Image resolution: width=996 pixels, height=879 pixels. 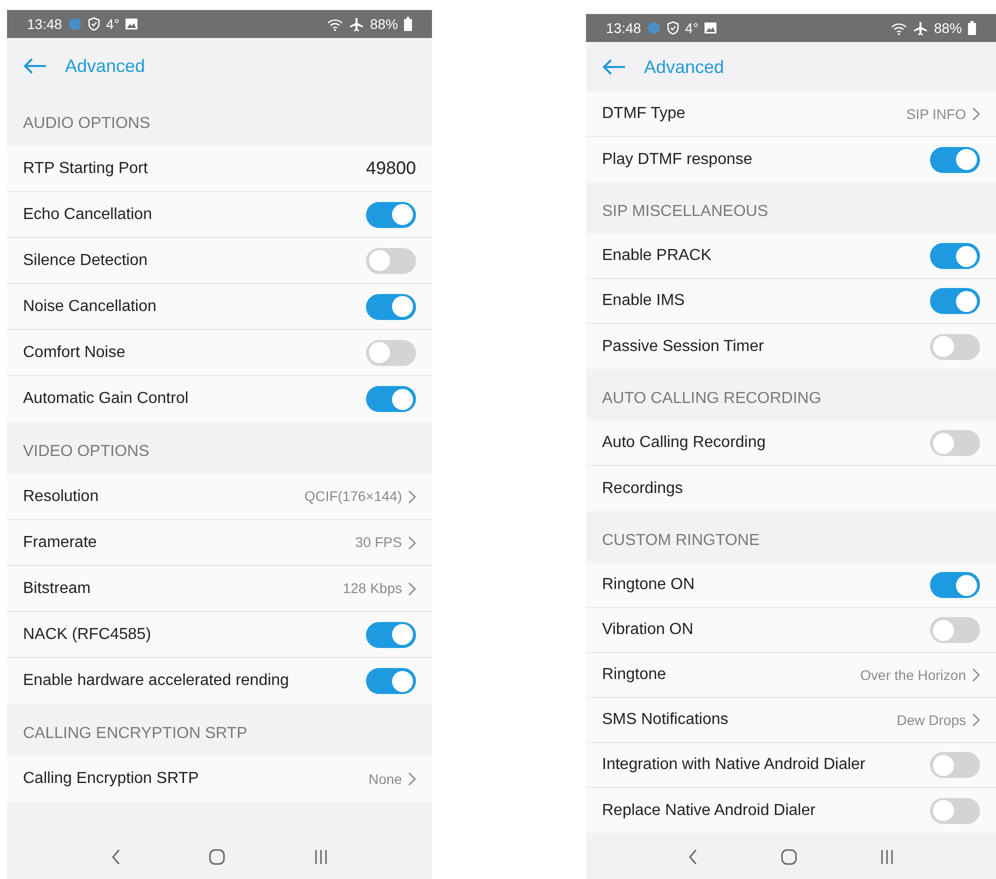 What do you see at coordinates (219, 215) in the screenshot?
I see `setting-row: Echo Cancellation` at bounding box center [219, 215].